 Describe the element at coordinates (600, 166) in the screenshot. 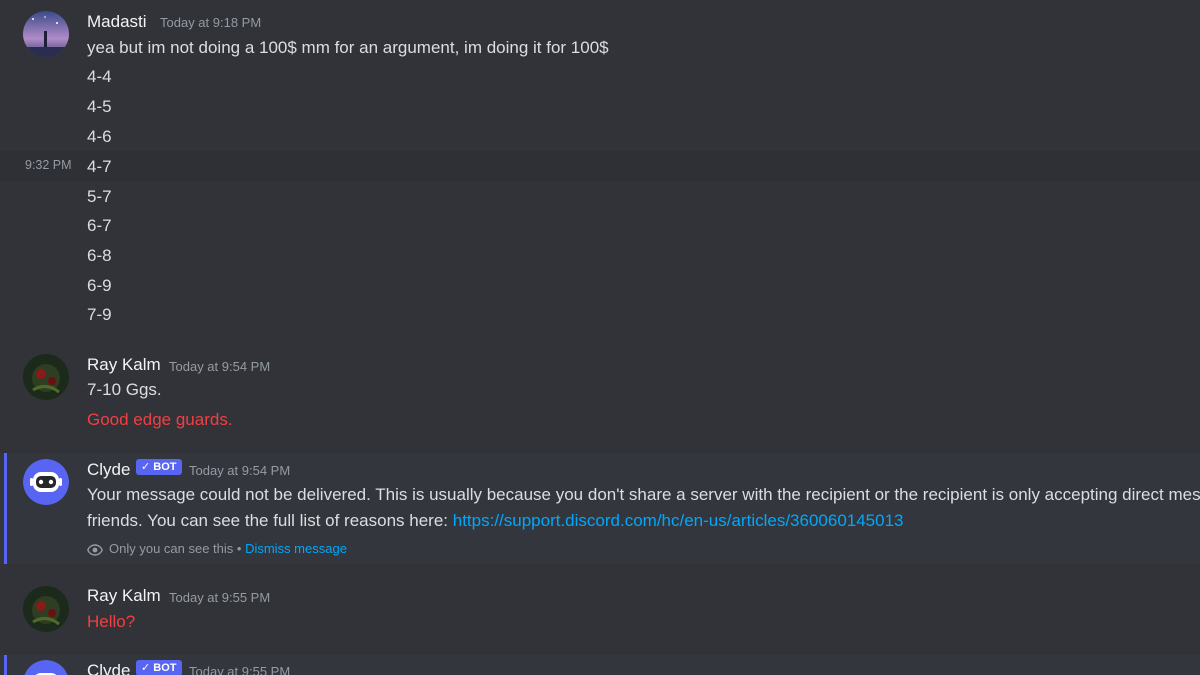

I see `message-hover-row` at that location.